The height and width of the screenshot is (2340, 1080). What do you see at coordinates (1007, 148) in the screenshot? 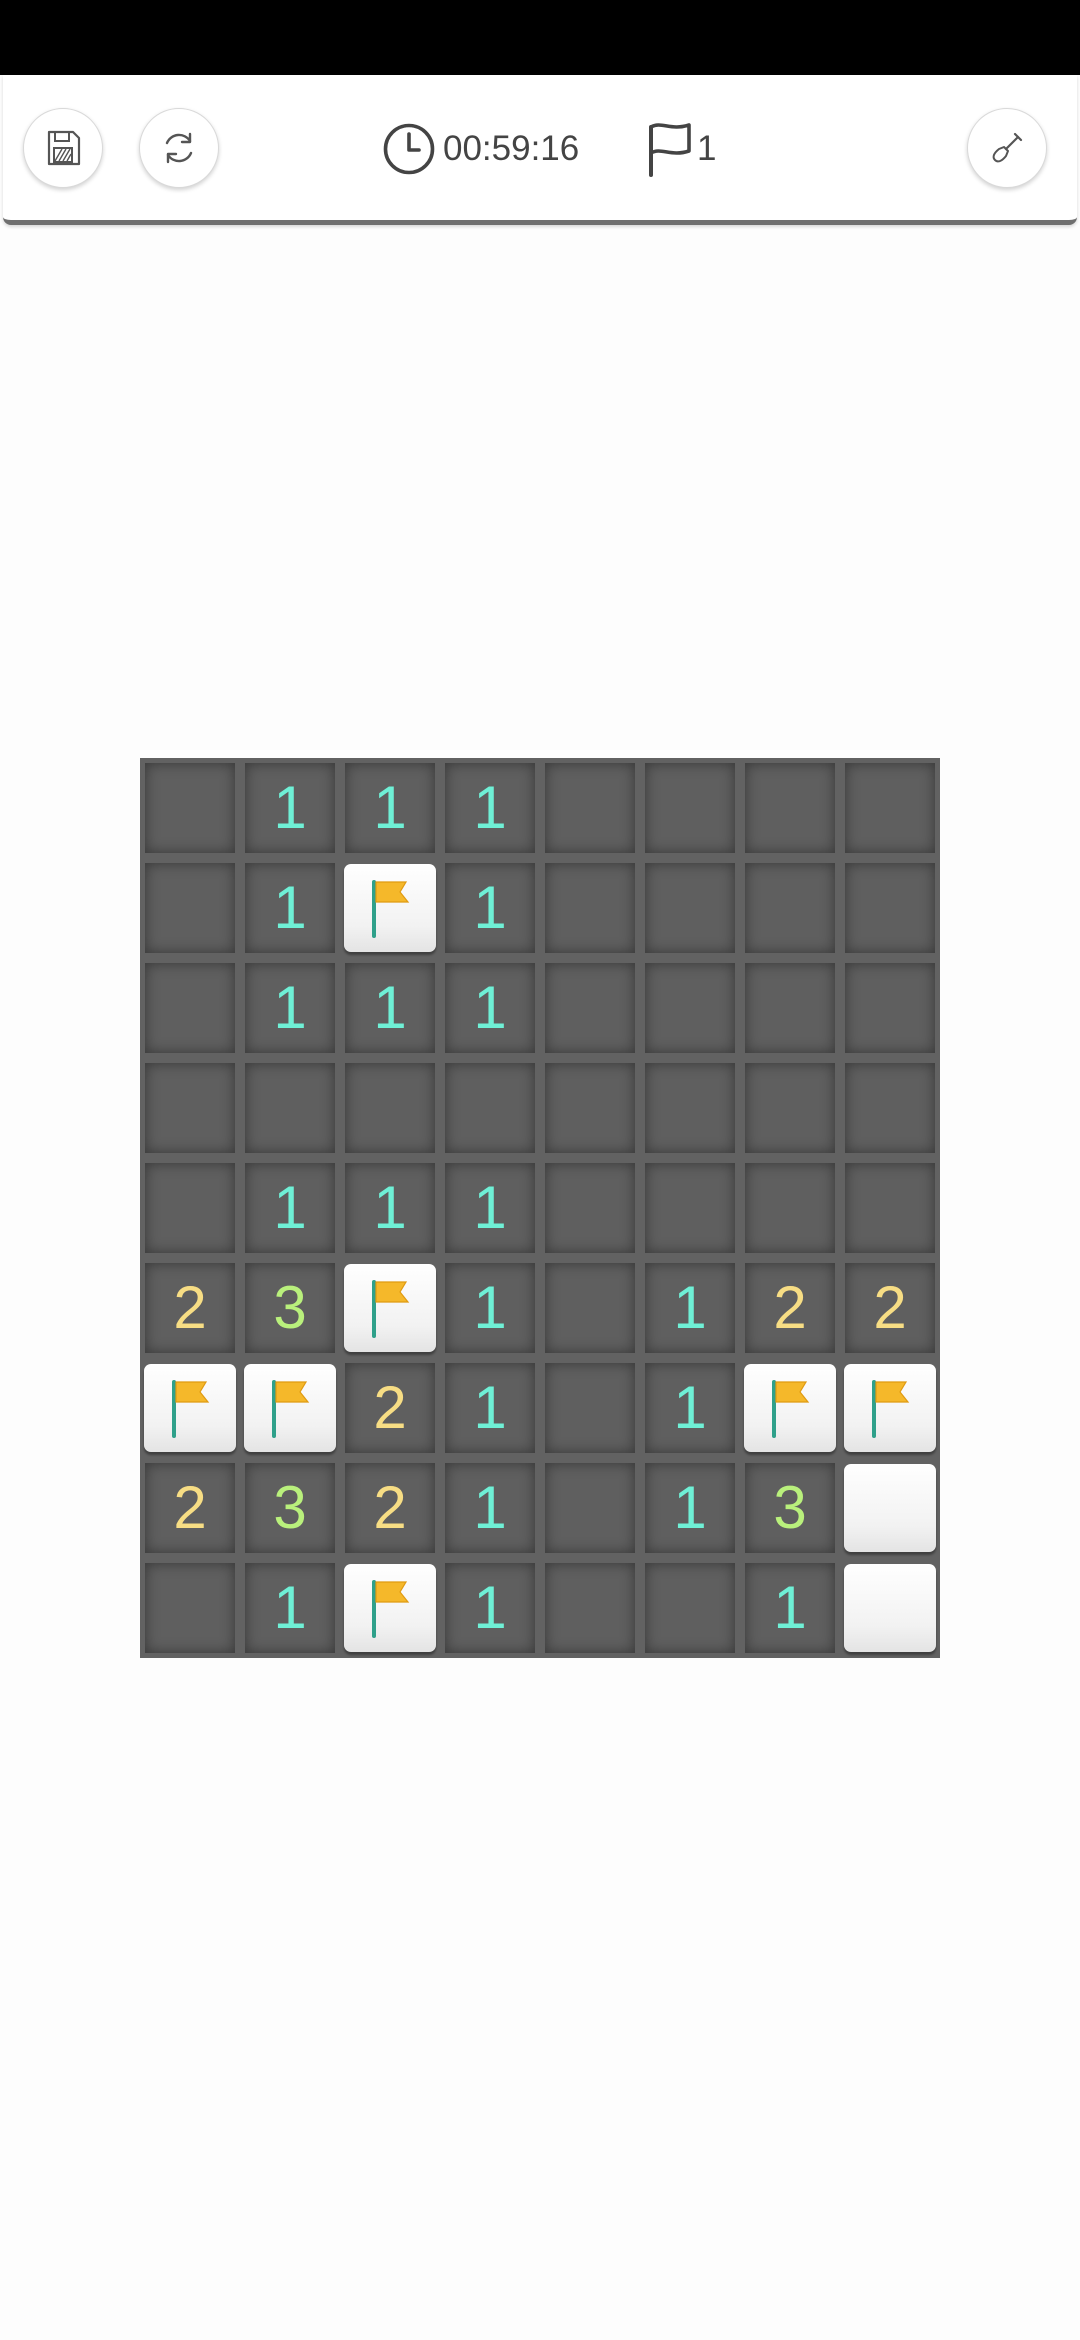
I see `dig-mode-button` at bounding box center [1007, 148].